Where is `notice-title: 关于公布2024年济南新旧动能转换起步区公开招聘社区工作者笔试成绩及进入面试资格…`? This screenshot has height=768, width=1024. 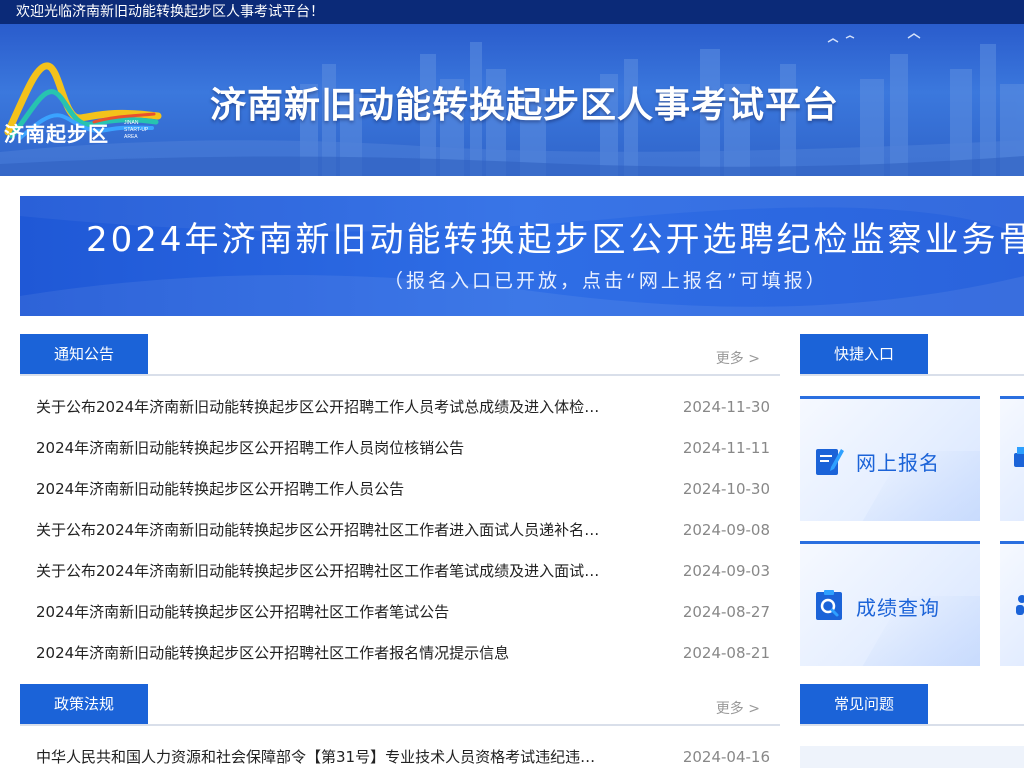
notice-title: 关于公布2024年济南新旧动能转换起步区公开招聘社区工作者笔试成绩及进入面试资格… is located at coordinates (321, 571).